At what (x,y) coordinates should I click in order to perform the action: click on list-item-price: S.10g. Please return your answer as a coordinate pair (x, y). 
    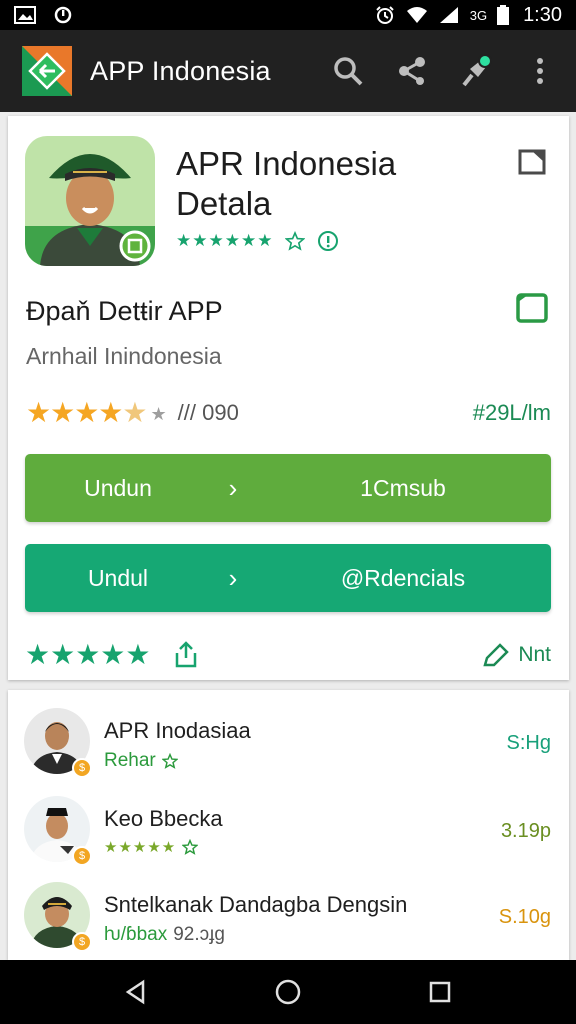
    Looking at the image, I should click on (524, 917).